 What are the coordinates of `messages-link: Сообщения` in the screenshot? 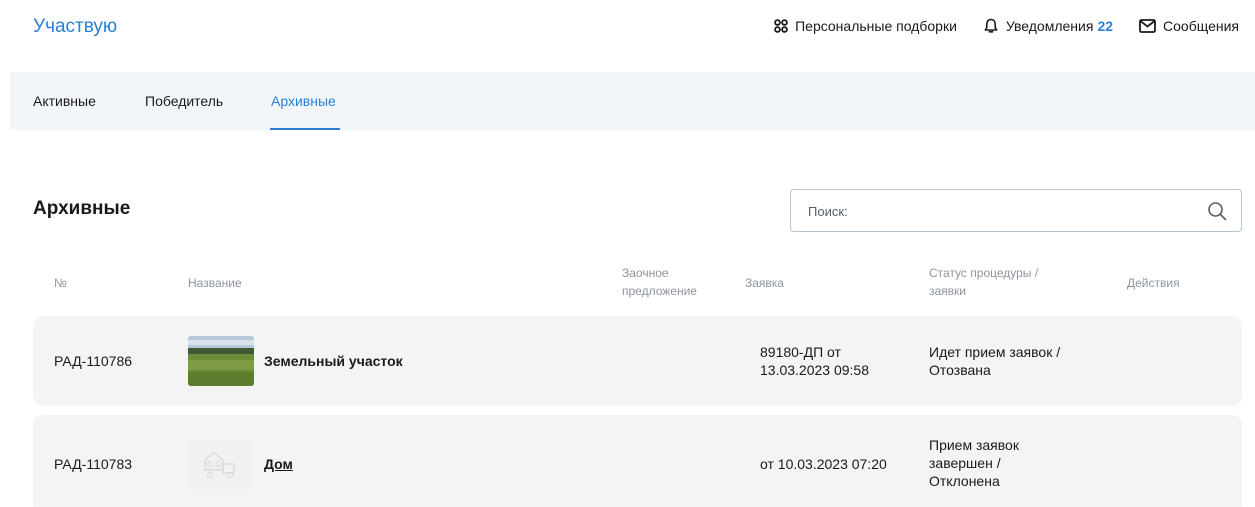 It's located at (1189, 26).